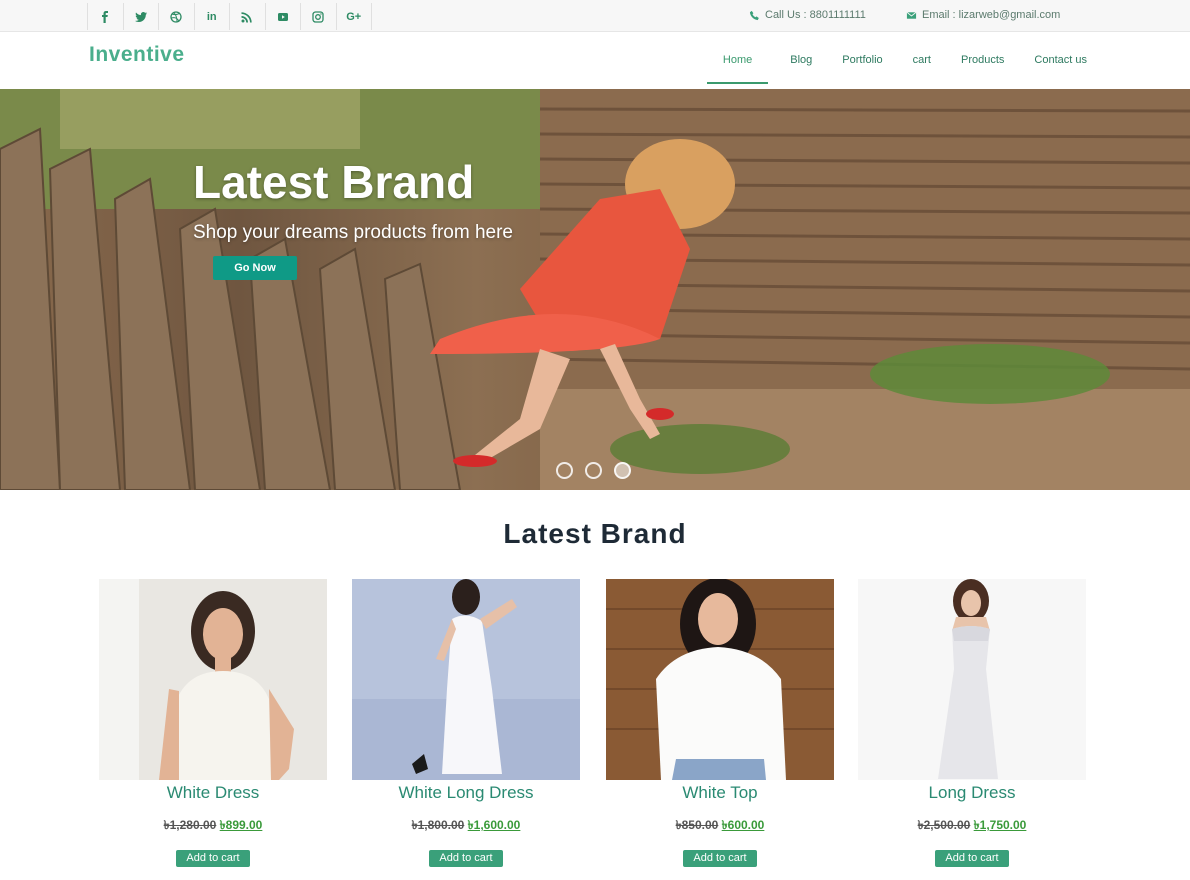  Describe the element at coordinates (720, 827) in the screenshot. I see `product-price: ৳850.00 ৳600.00` at that location.